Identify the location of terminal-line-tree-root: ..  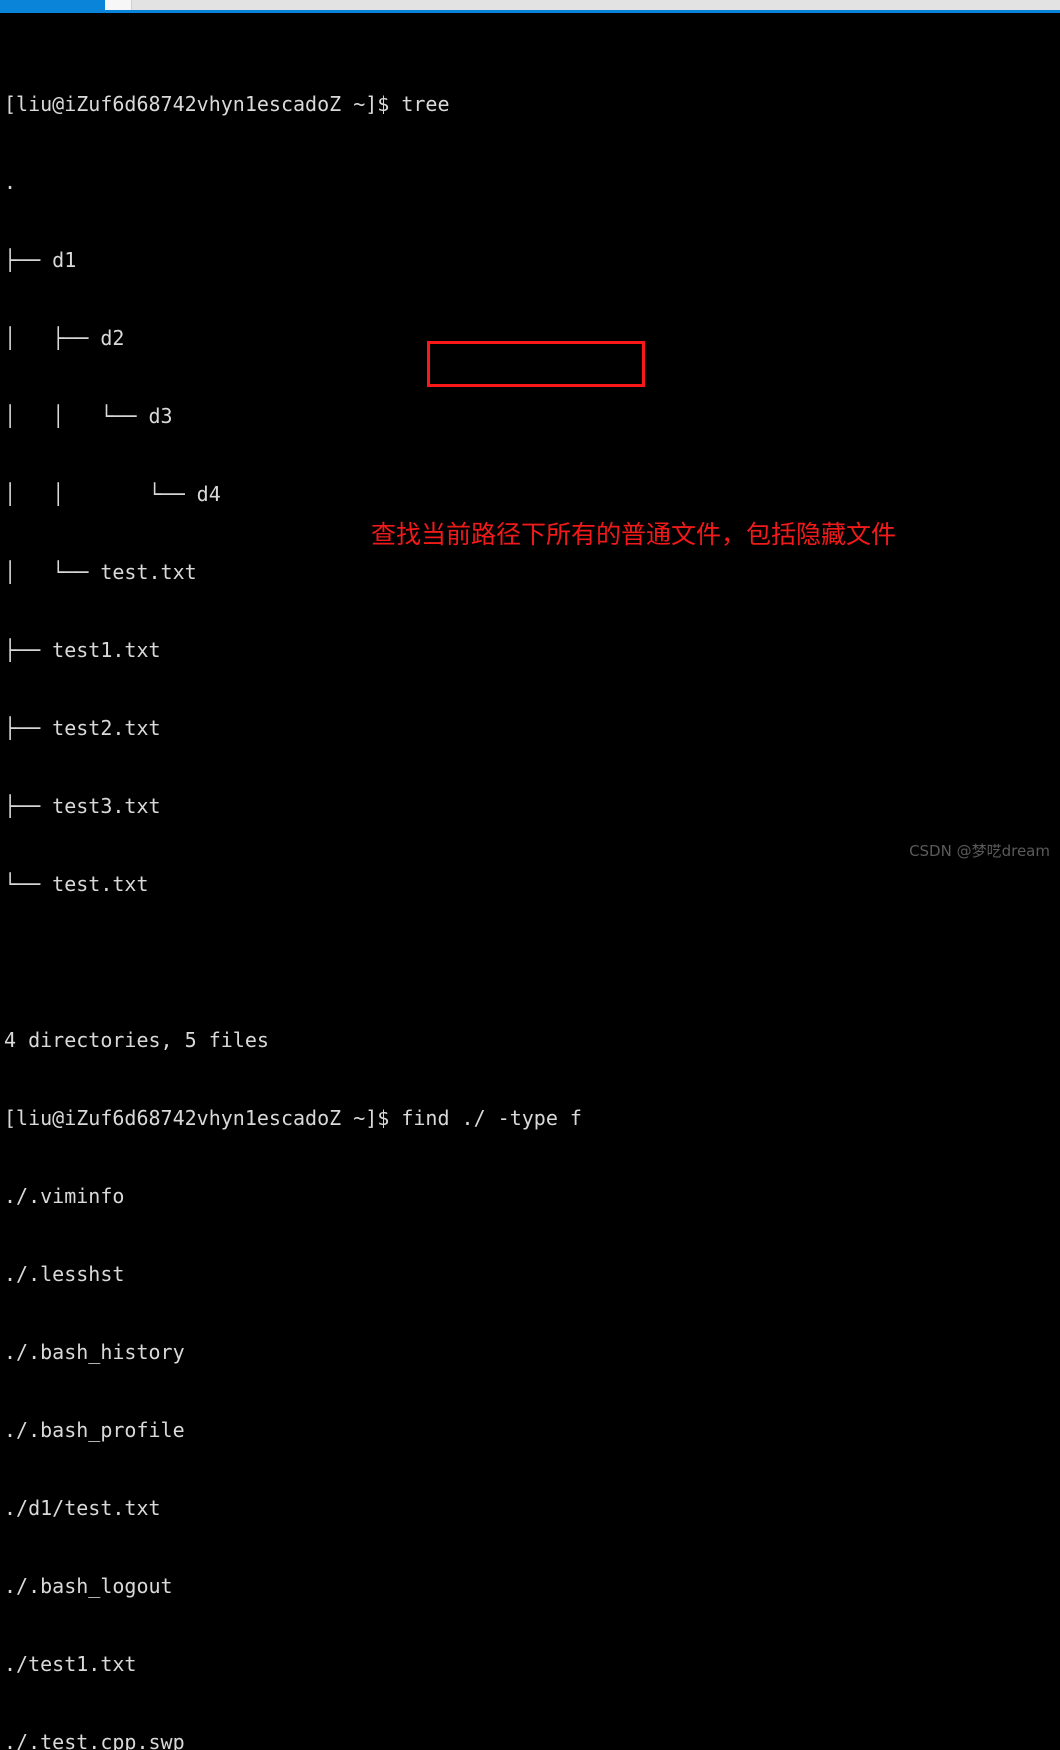
(530, 182).